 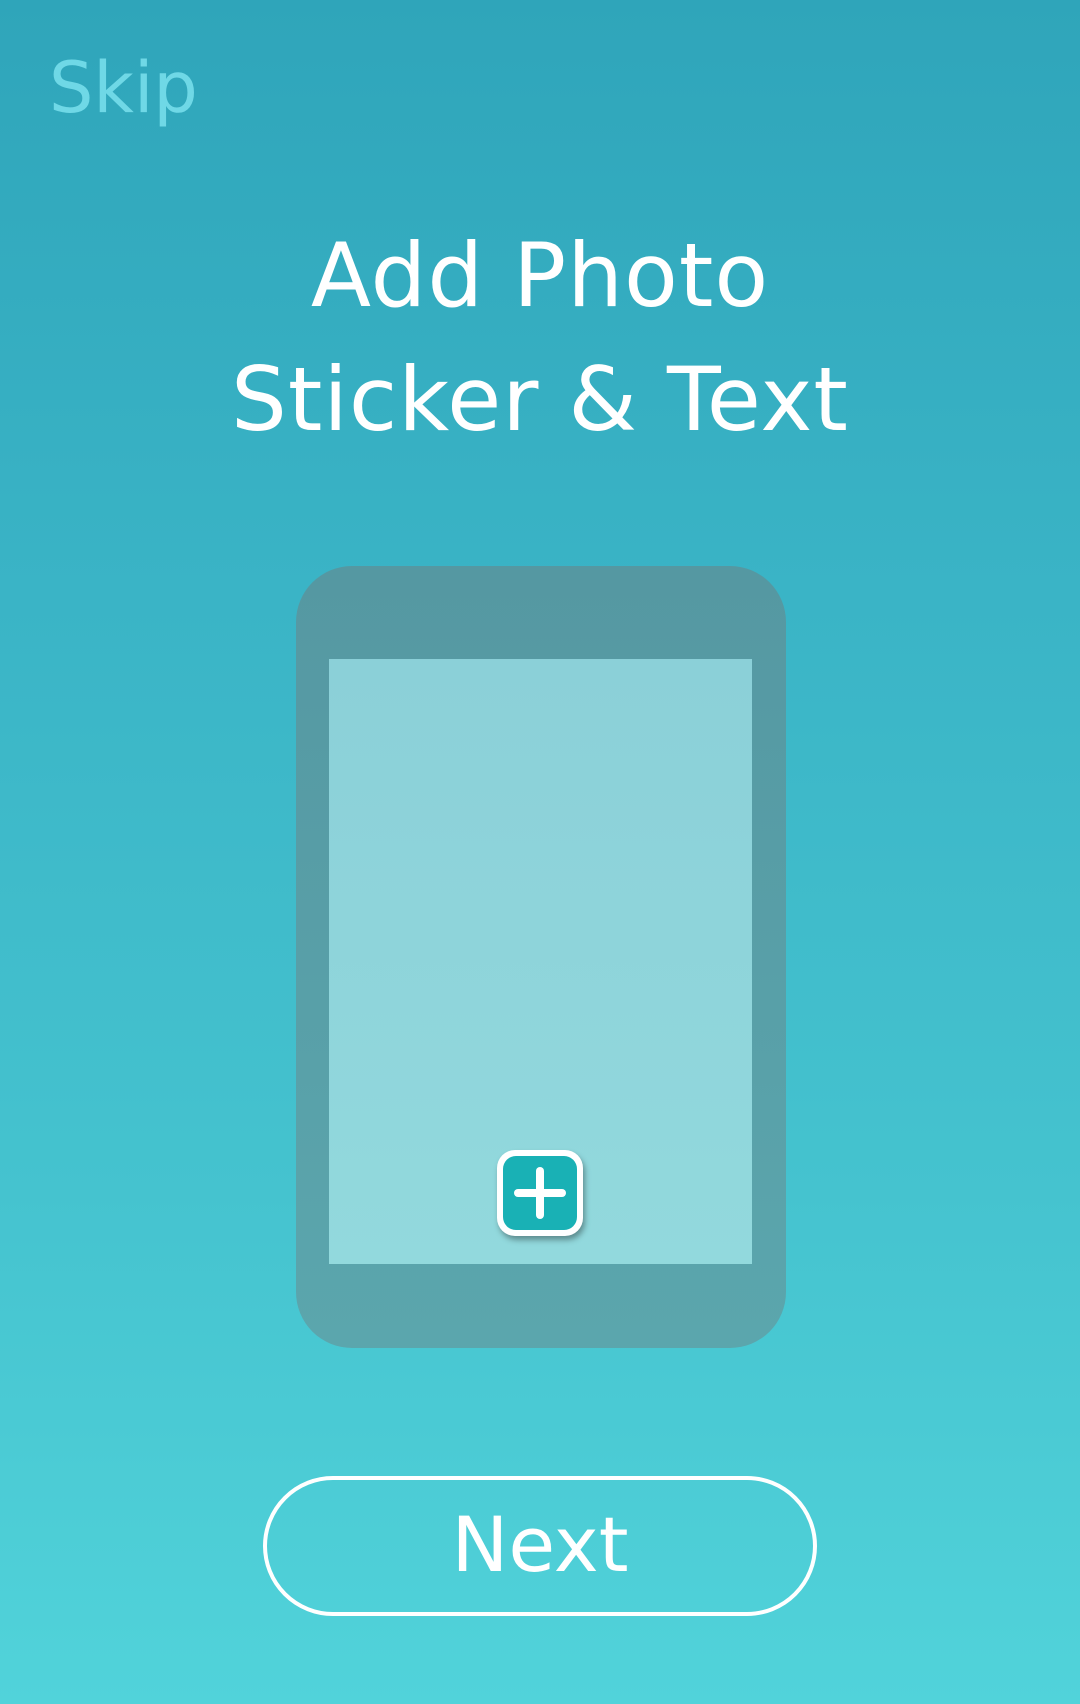 I want to click on title-line-2: Sticker & Text, so click(x=540, y=399).